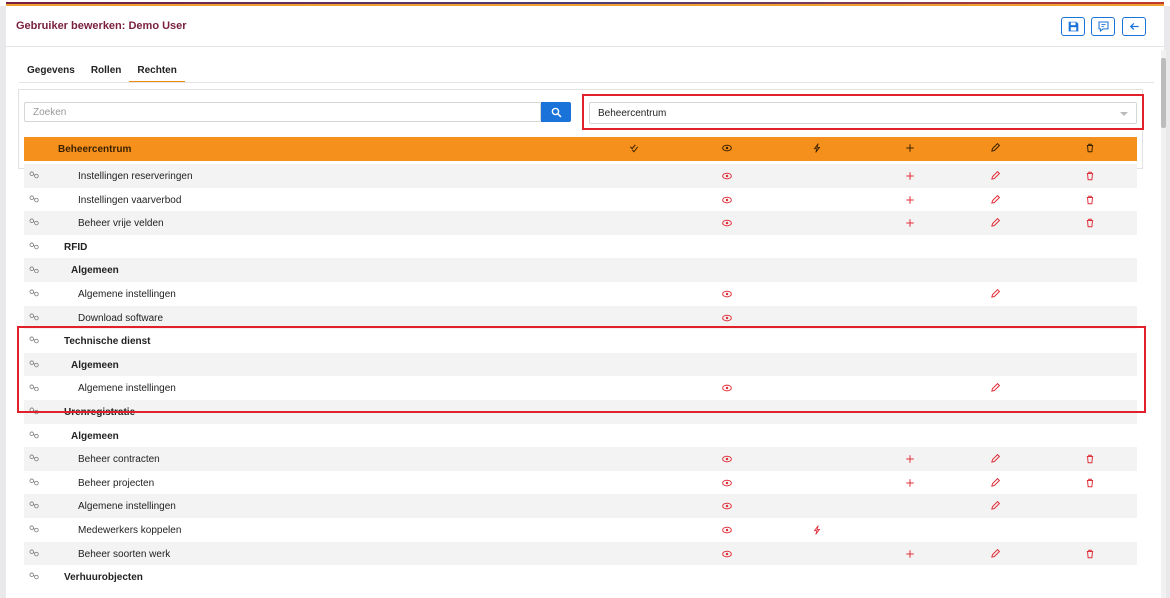  Describe the element at coordinates (863, 113) in the screenshot. I see `module-select: Beheercentrum` at that location.